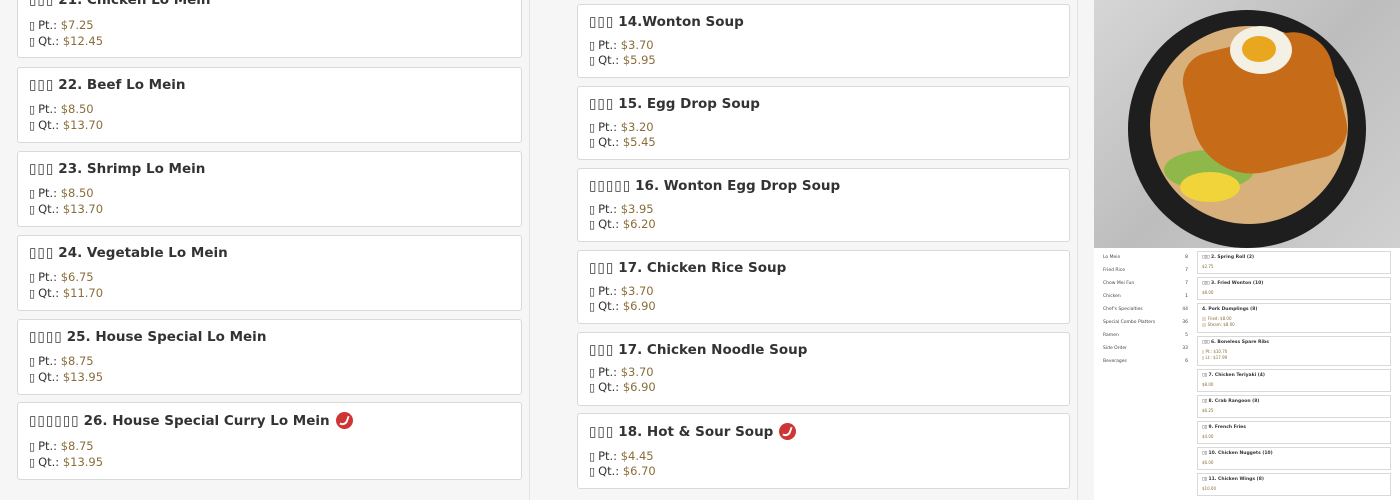 The width and height of the screenshot is (1400, 500). Describe the element at coordinates (1115, 361) in the screenshot. I see `thumb-category: Beverages` at that location.